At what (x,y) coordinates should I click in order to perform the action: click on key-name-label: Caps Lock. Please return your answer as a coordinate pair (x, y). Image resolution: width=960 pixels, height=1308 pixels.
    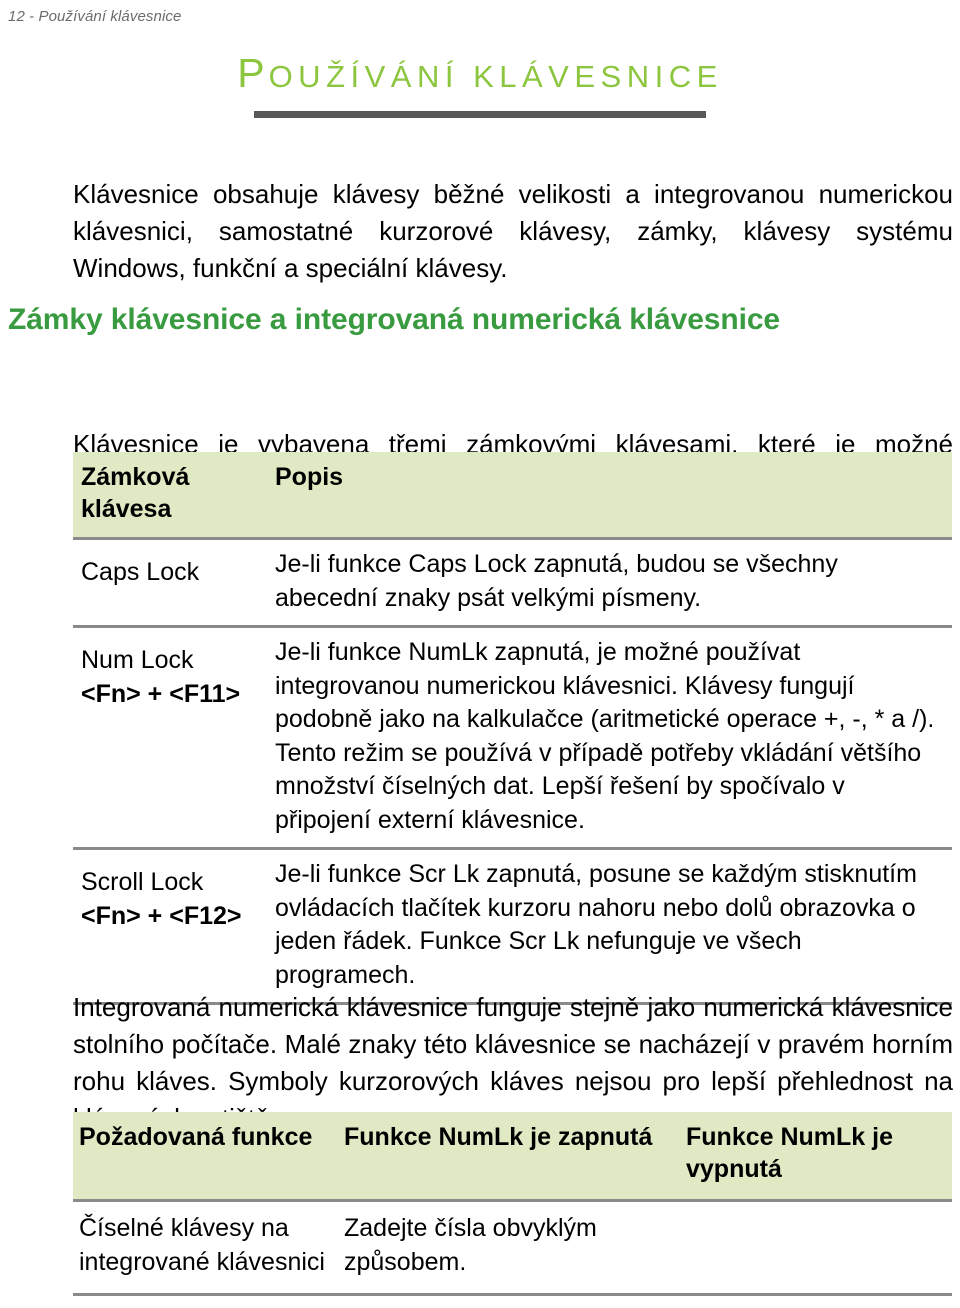
    Looking at the image, I should click on (140, 572).